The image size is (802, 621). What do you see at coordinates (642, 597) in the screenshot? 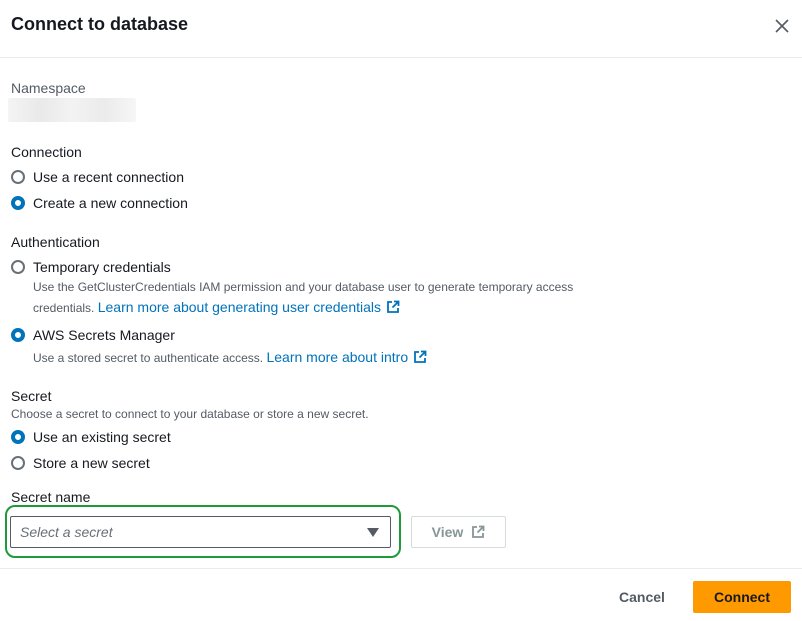
I see `cancel-button: Cancel` at bounding box center [642, 597].